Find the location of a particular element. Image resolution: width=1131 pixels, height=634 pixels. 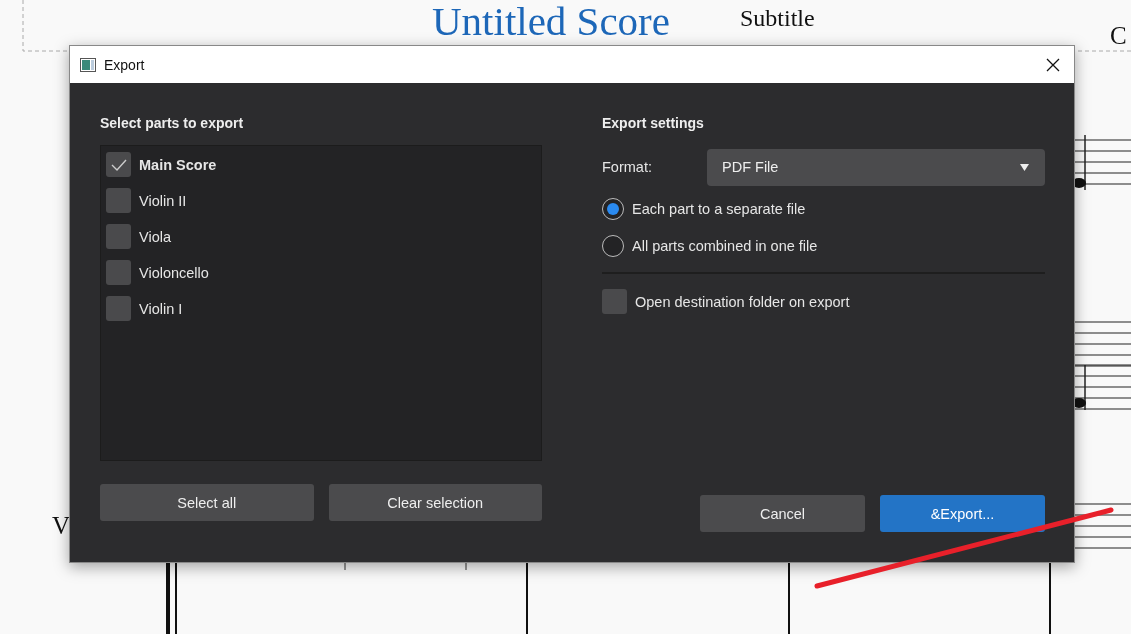

instrument-label: V is located at coordinates (61, 526).